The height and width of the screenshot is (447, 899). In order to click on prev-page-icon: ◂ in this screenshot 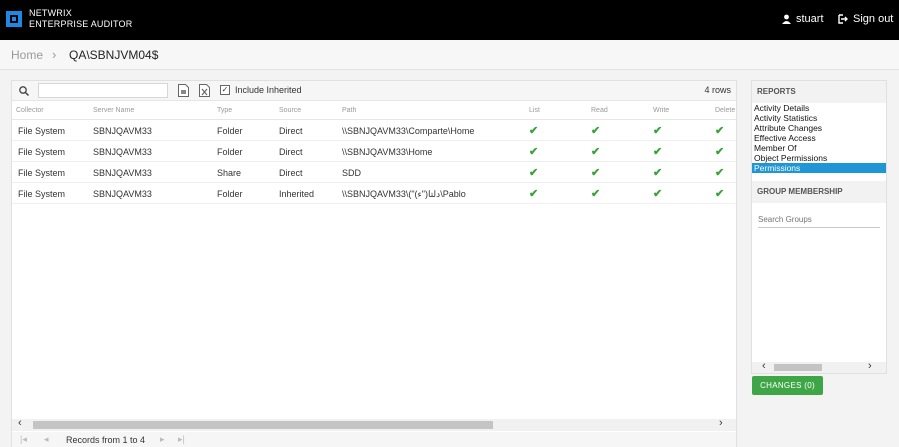, I will do `click(46, 439)`.